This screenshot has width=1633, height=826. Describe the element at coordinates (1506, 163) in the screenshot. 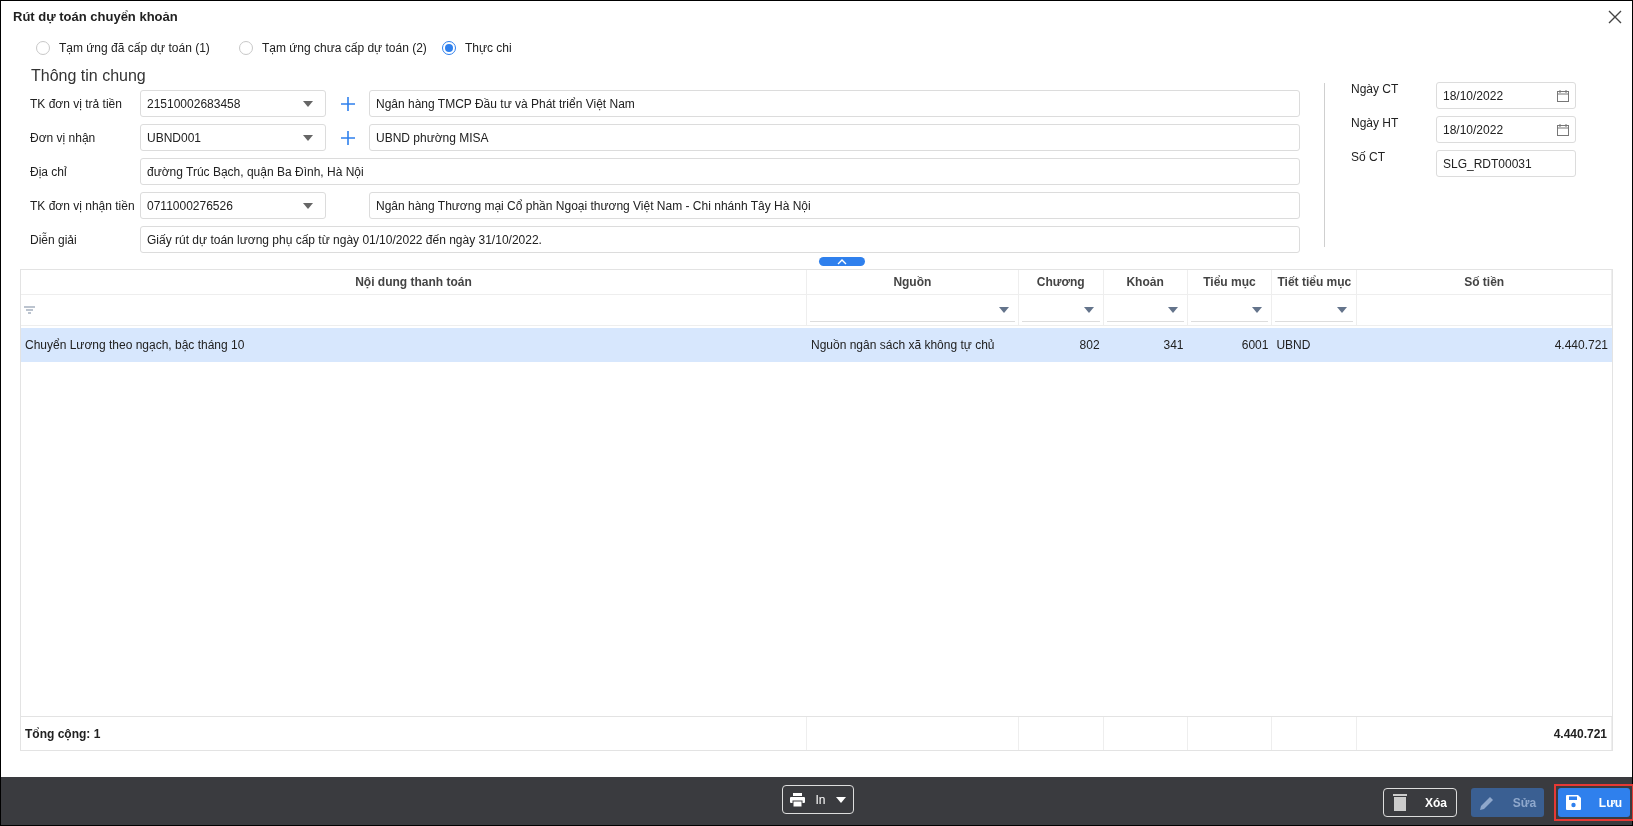

I see `text-field: SLG_RDT00031` at that location.